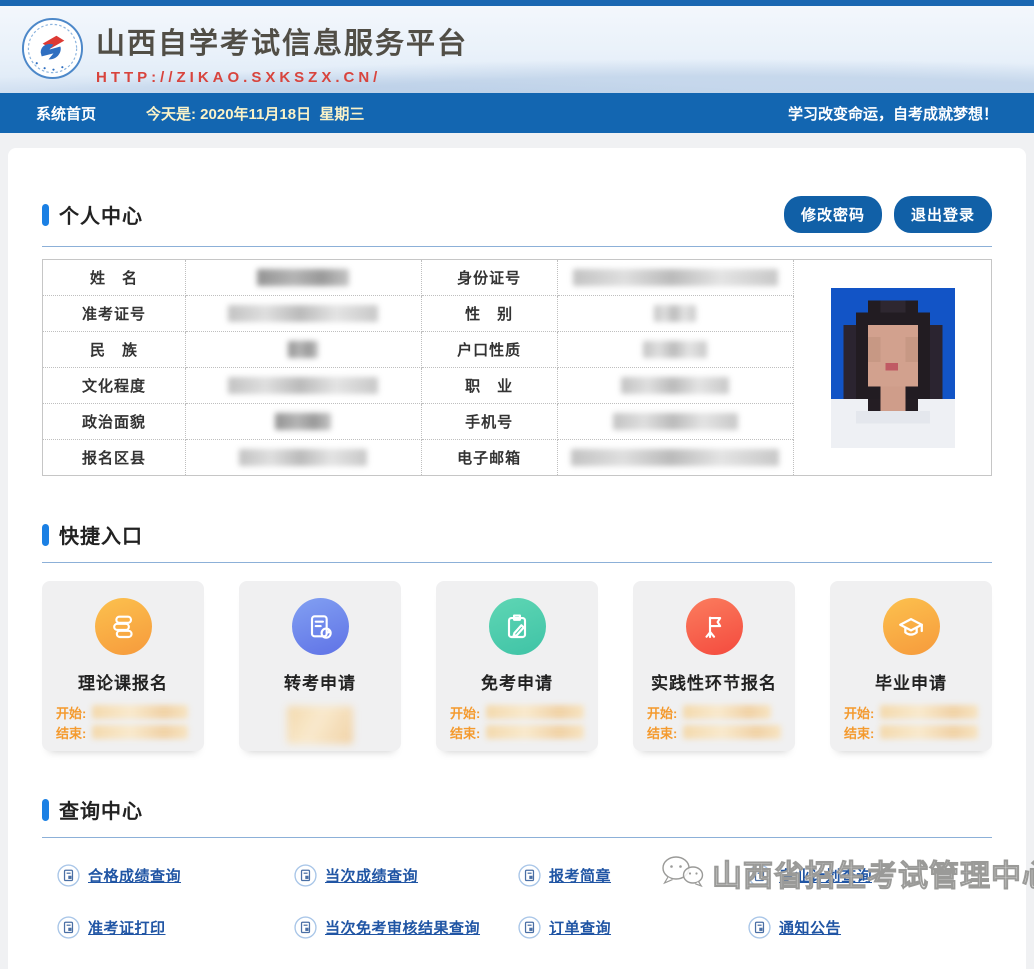 This screenshot has height=969, width=1034. What do you see at coordinates (517, 190) in the screenshot?
I see `personal-center-header: 个人中心 修改密码 退出登录` at bounding box center [517, 190].